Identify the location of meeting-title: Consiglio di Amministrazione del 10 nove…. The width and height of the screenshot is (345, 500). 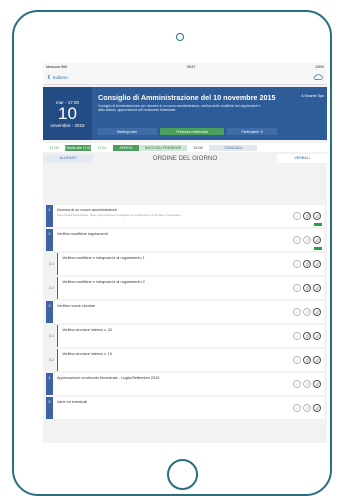
(187, 97).